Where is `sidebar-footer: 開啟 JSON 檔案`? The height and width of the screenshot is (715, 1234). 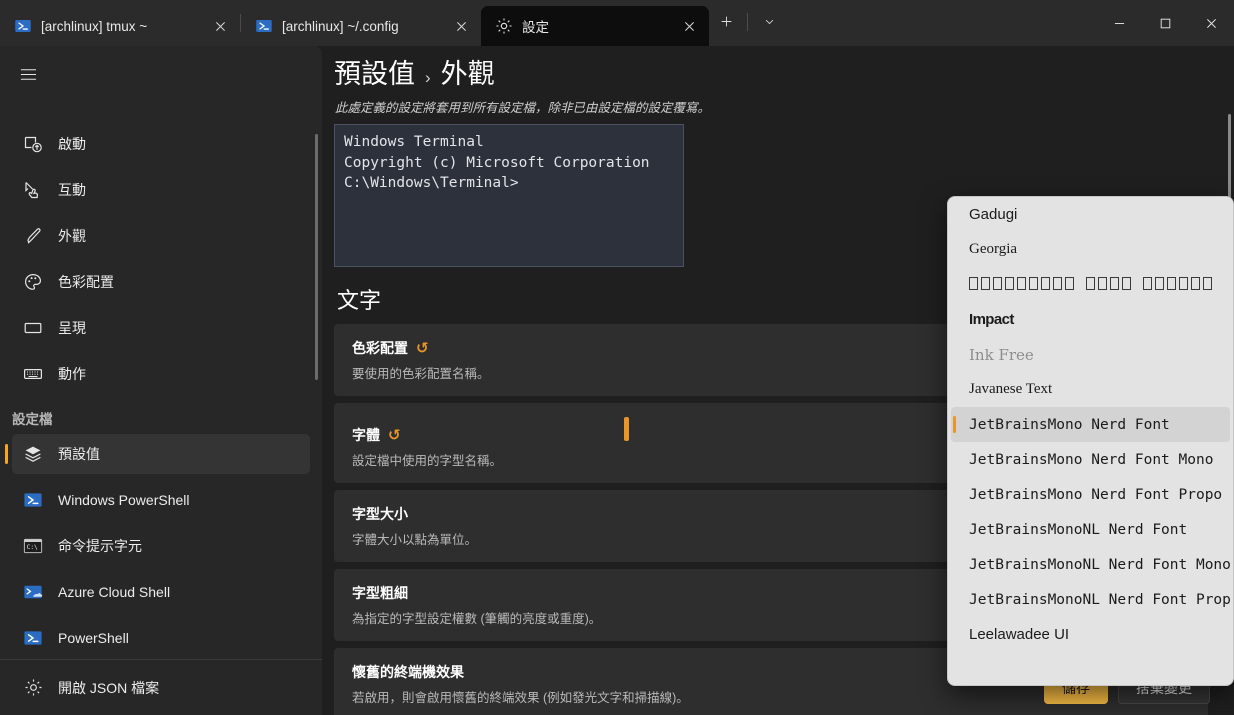 sidebar-footer: 開啟 JSON 檔案 is located at coordinates (161, 687).